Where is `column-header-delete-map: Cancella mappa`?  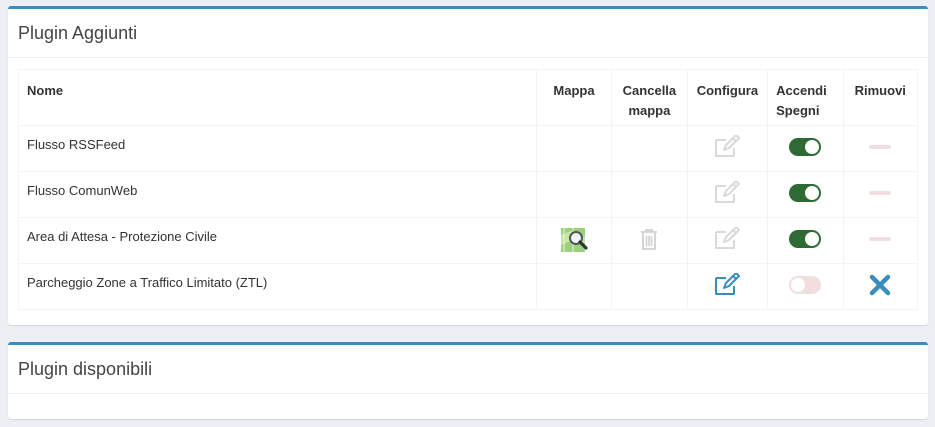
column-header-delete-map: Cancella mappa is located at coordinates (649, 97).